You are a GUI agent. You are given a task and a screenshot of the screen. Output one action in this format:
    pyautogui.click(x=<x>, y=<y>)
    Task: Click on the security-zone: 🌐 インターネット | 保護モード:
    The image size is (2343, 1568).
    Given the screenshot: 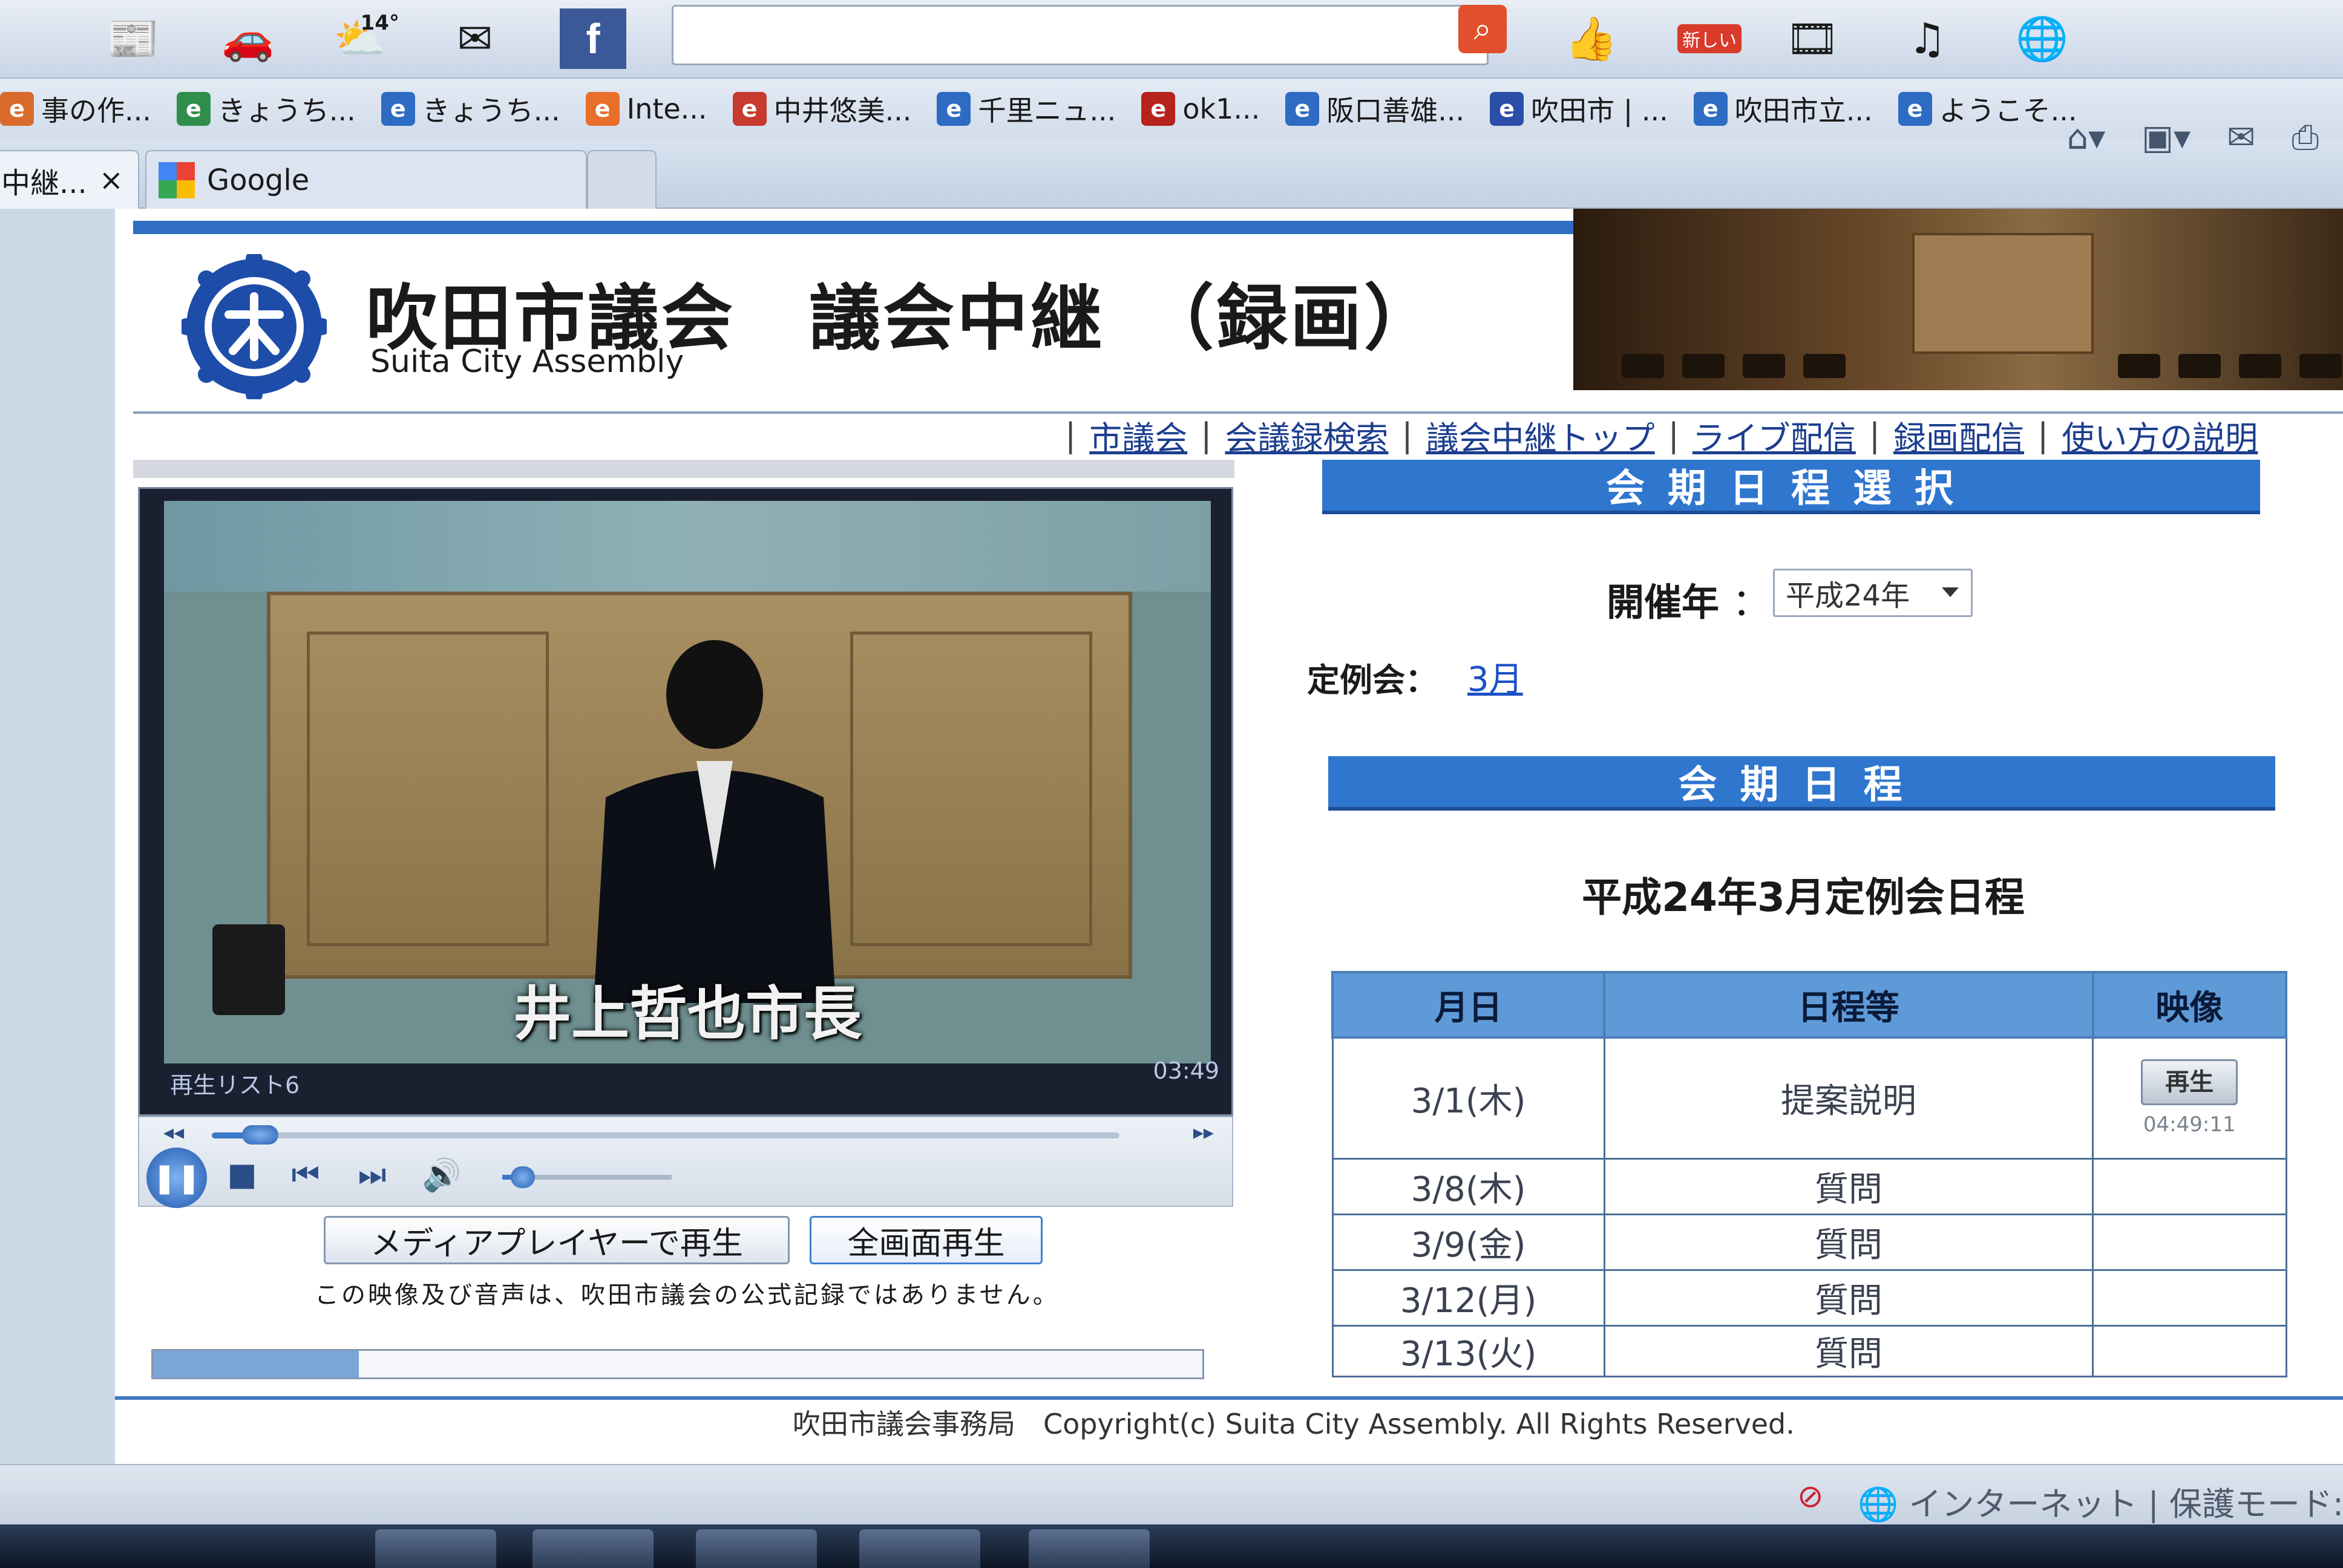 What is the action you would take?
    pyautogui.click(x=2100, y=1501)
    